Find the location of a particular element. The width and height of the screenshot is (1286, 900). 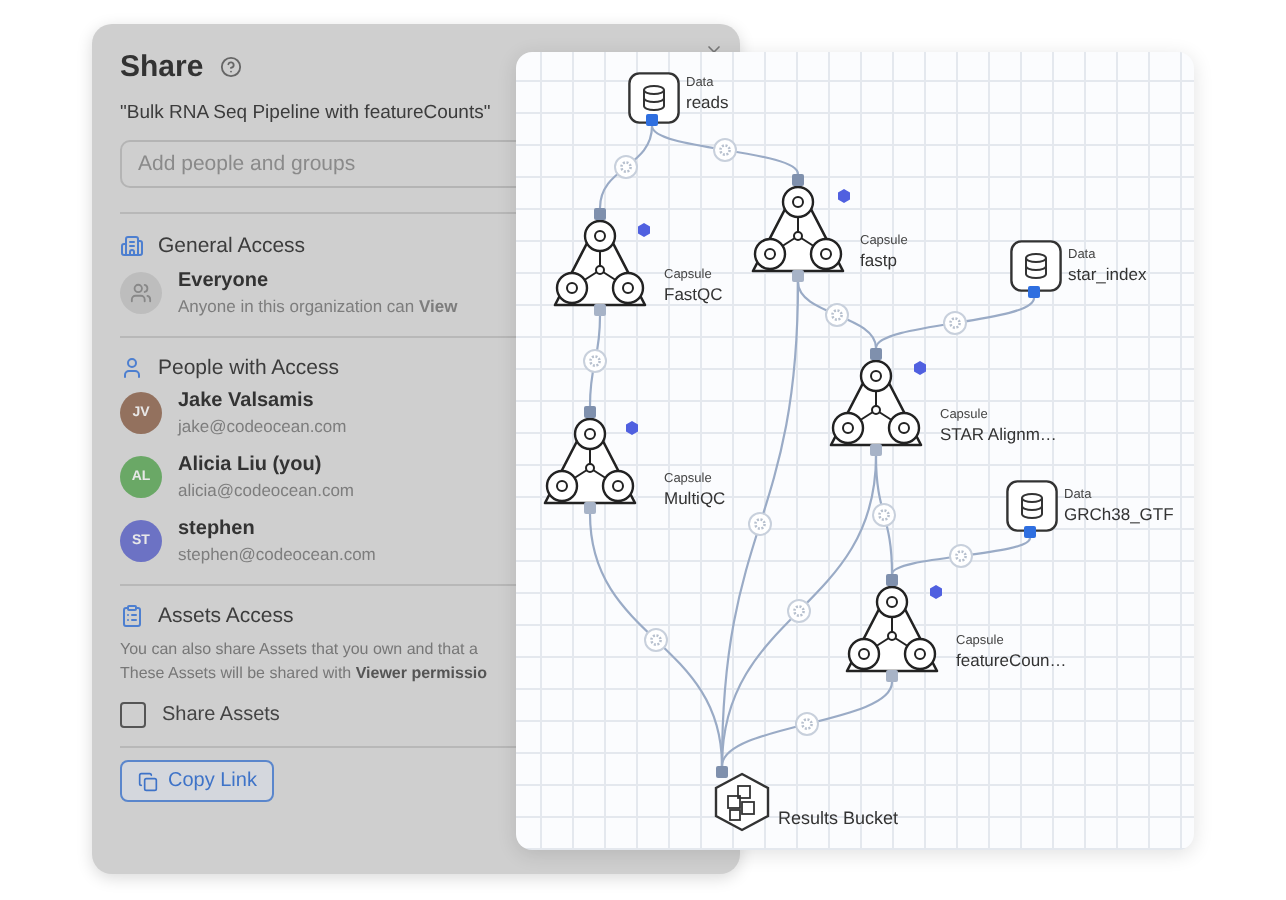

person-name: stephen is located at coordinates (217, 529).